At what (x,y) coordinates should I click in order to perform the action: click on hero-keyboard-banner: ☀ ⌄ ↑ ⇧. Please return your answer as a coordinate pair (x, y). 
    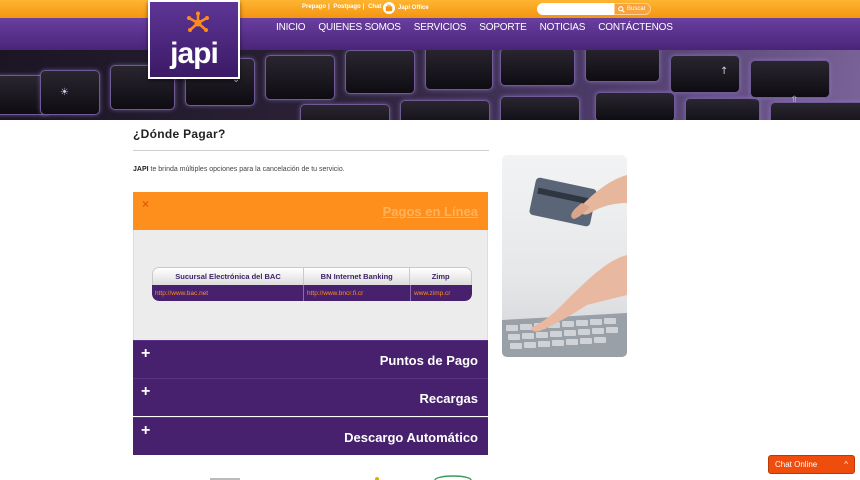
    Looking at the image, I should click on (430, 85).